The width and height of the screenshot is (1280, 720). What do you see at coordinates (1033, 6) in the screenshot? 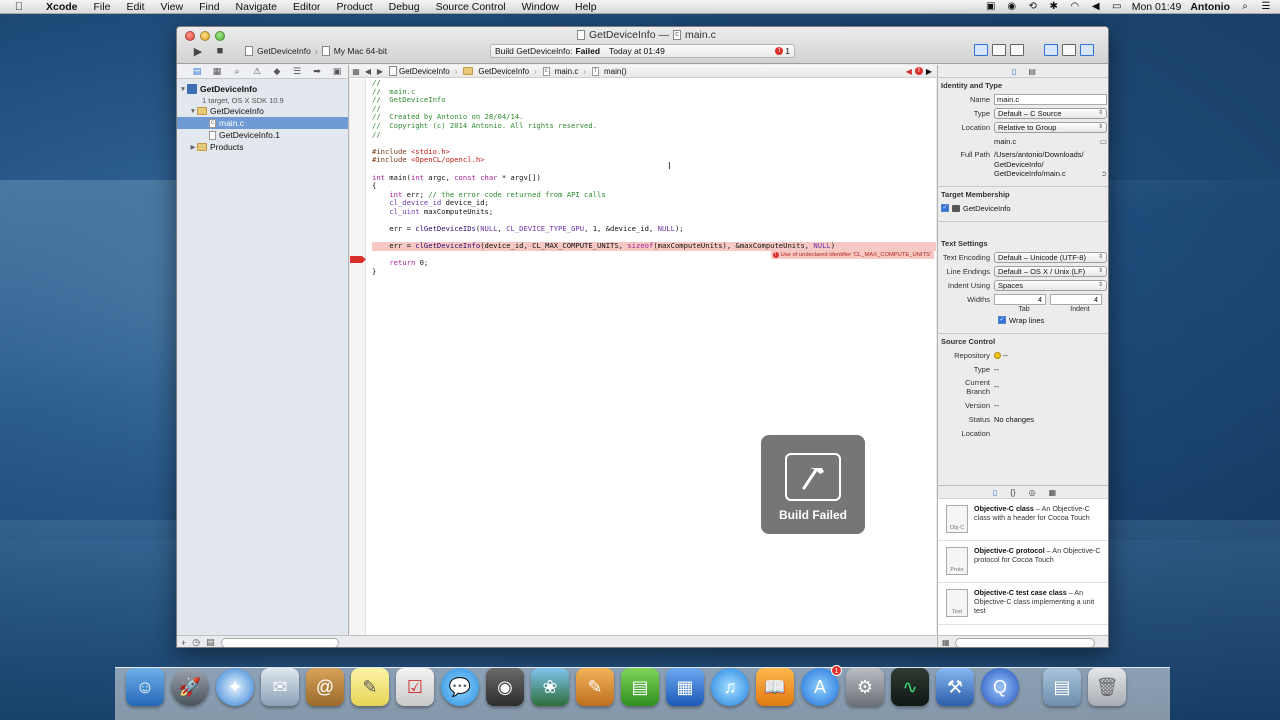
I see `sync-icon: ⟲` at bounding box center [1033, 6].